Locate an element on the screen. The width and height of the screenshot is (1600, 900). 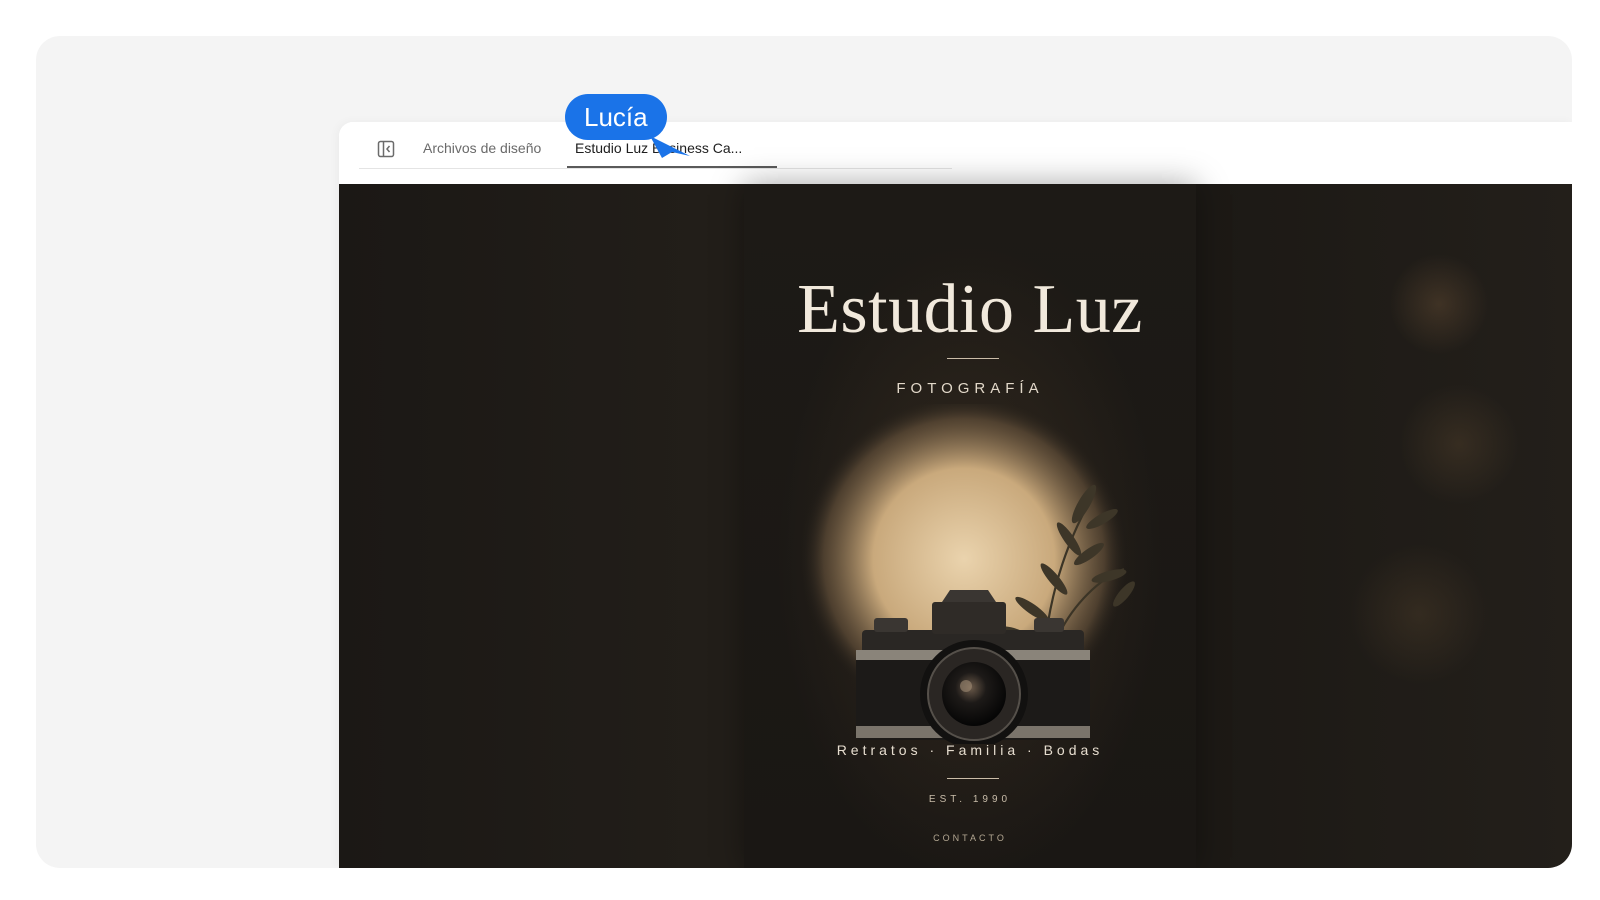
collaborator-cursor-icon is located at coordinates (670, 147).